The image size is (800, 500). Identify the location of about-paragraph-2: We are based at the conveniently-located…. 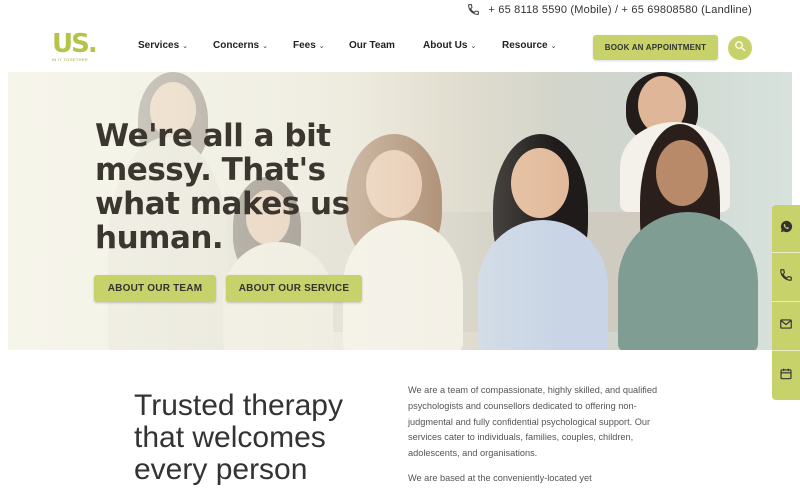
(500, 477).